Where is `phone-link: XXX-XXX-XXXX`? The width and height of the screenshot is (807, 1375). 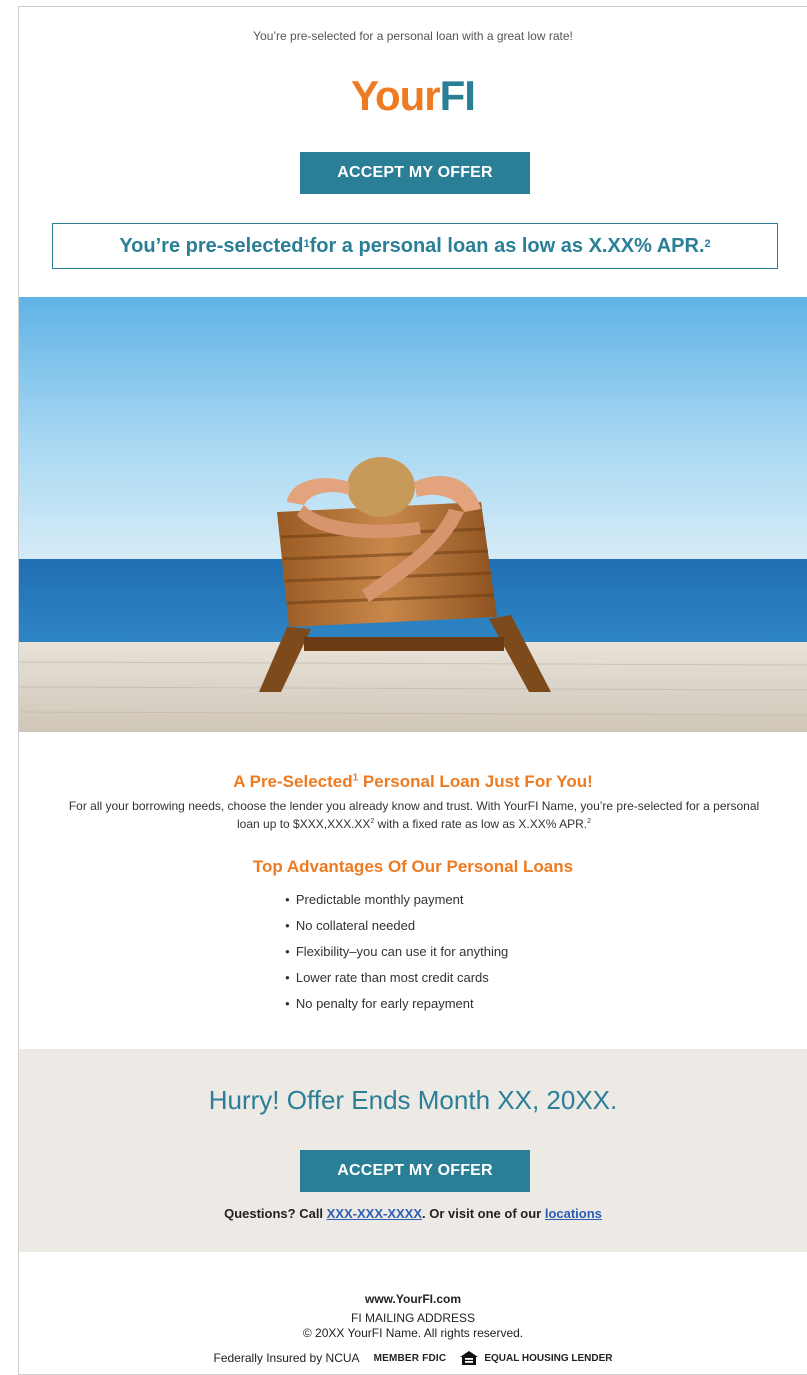 phone-link: XXX-XXX-XXXX is located at coordinates (374, 1213).